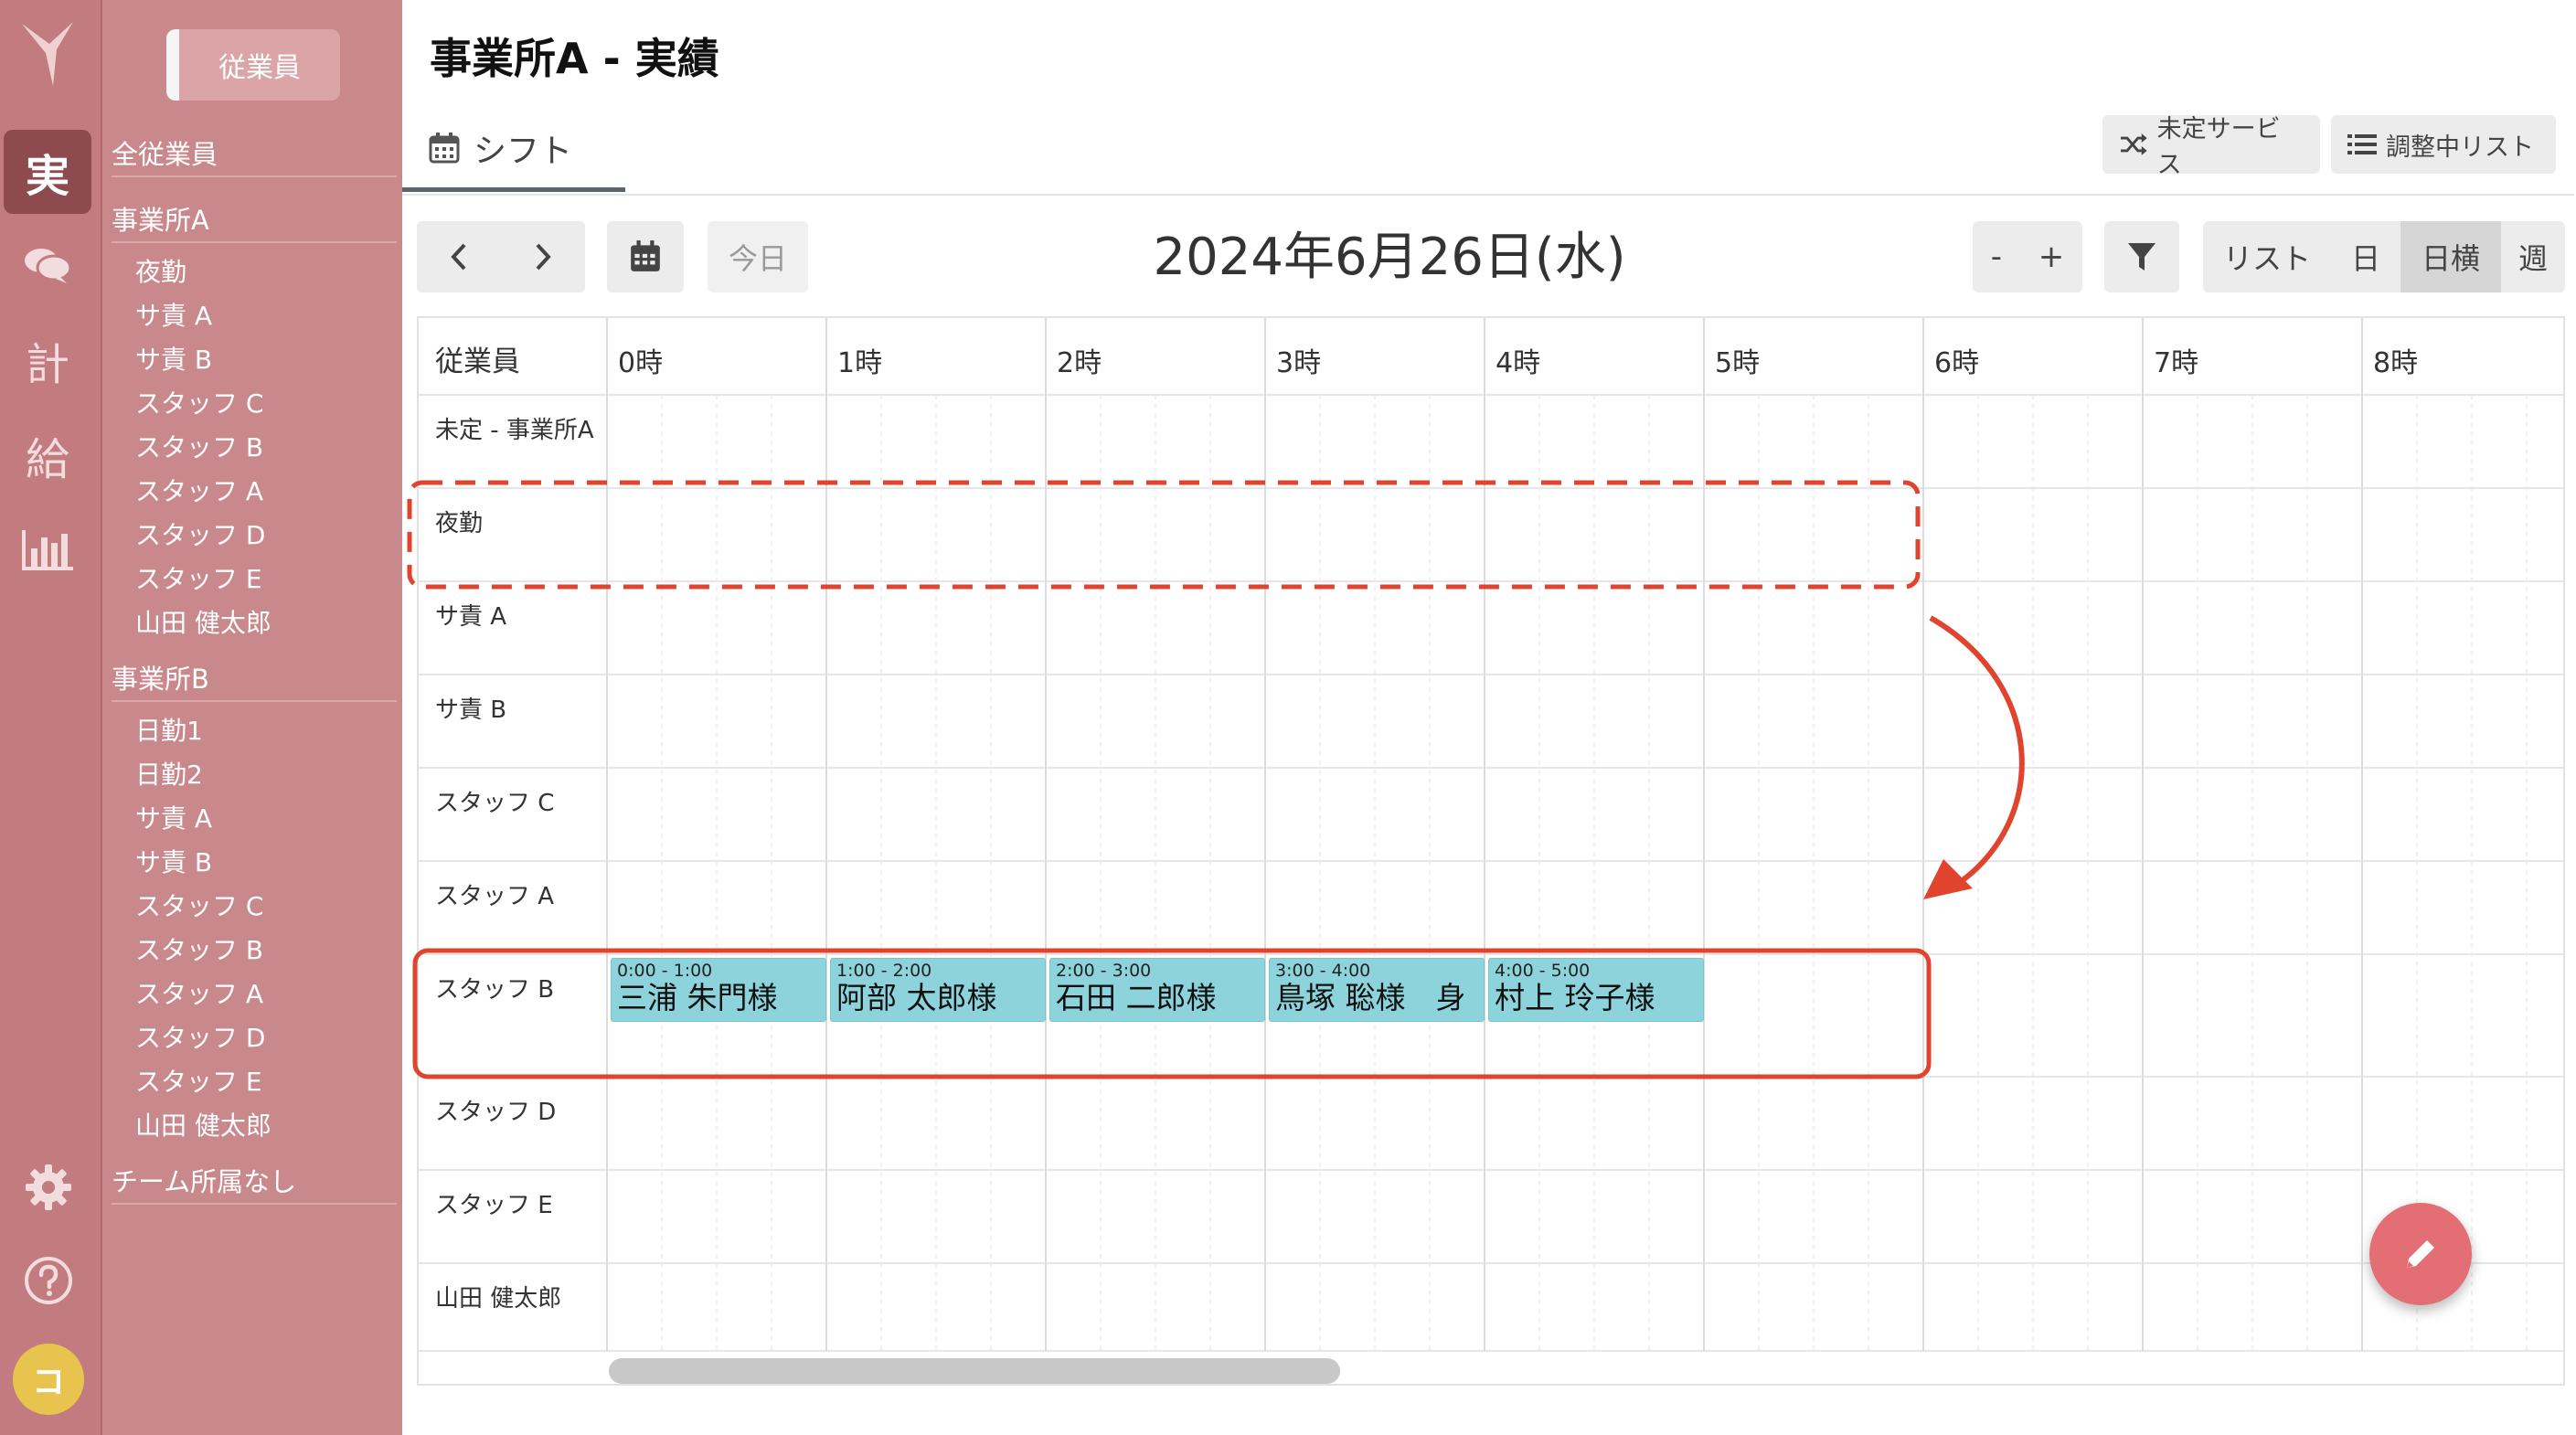 This screenshot has height=1435, width=2576. I want to click on help-icon, so click(49, 1280).